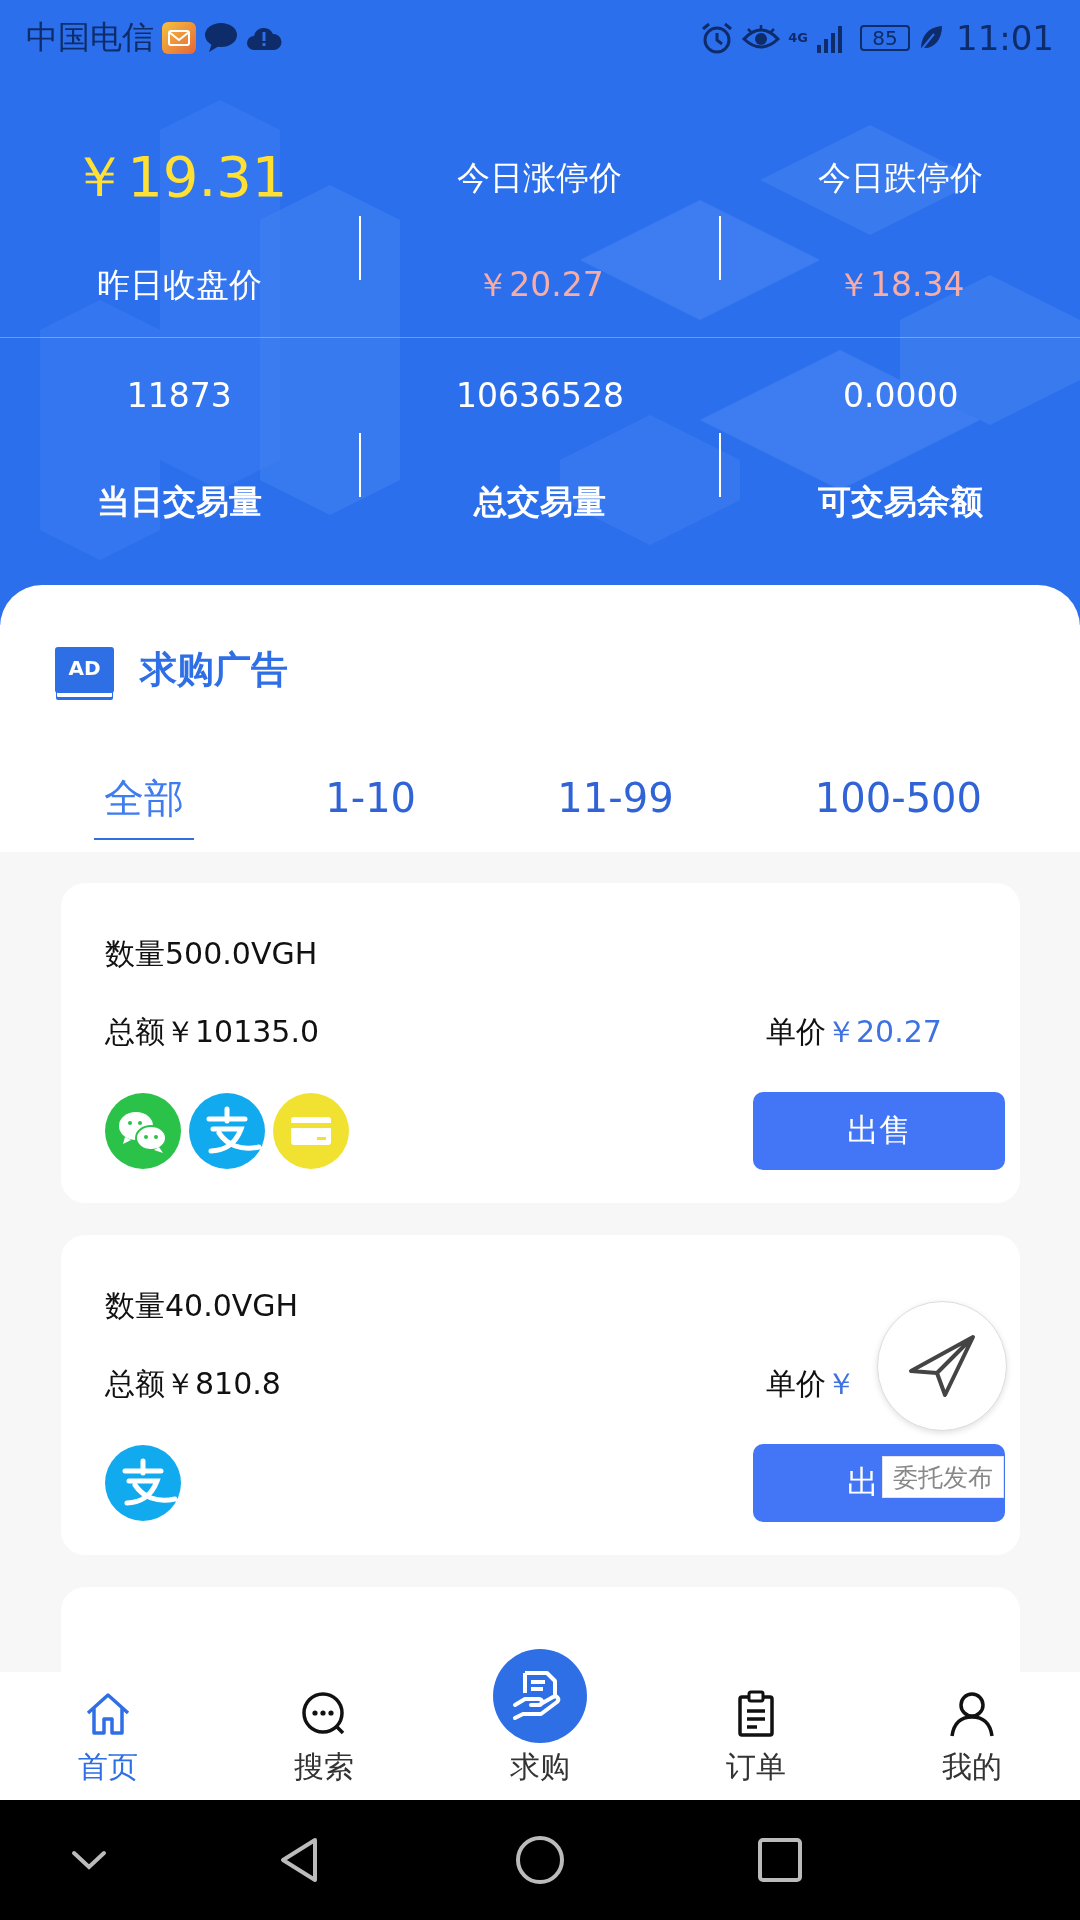 Image resolution: width=1080 pixels, height=1920 pixels. What do you see at coordinates (212, 1032) in the screenshot?
I see `total-text: 总额￥10135.0` at bounding box center [212, 1032].